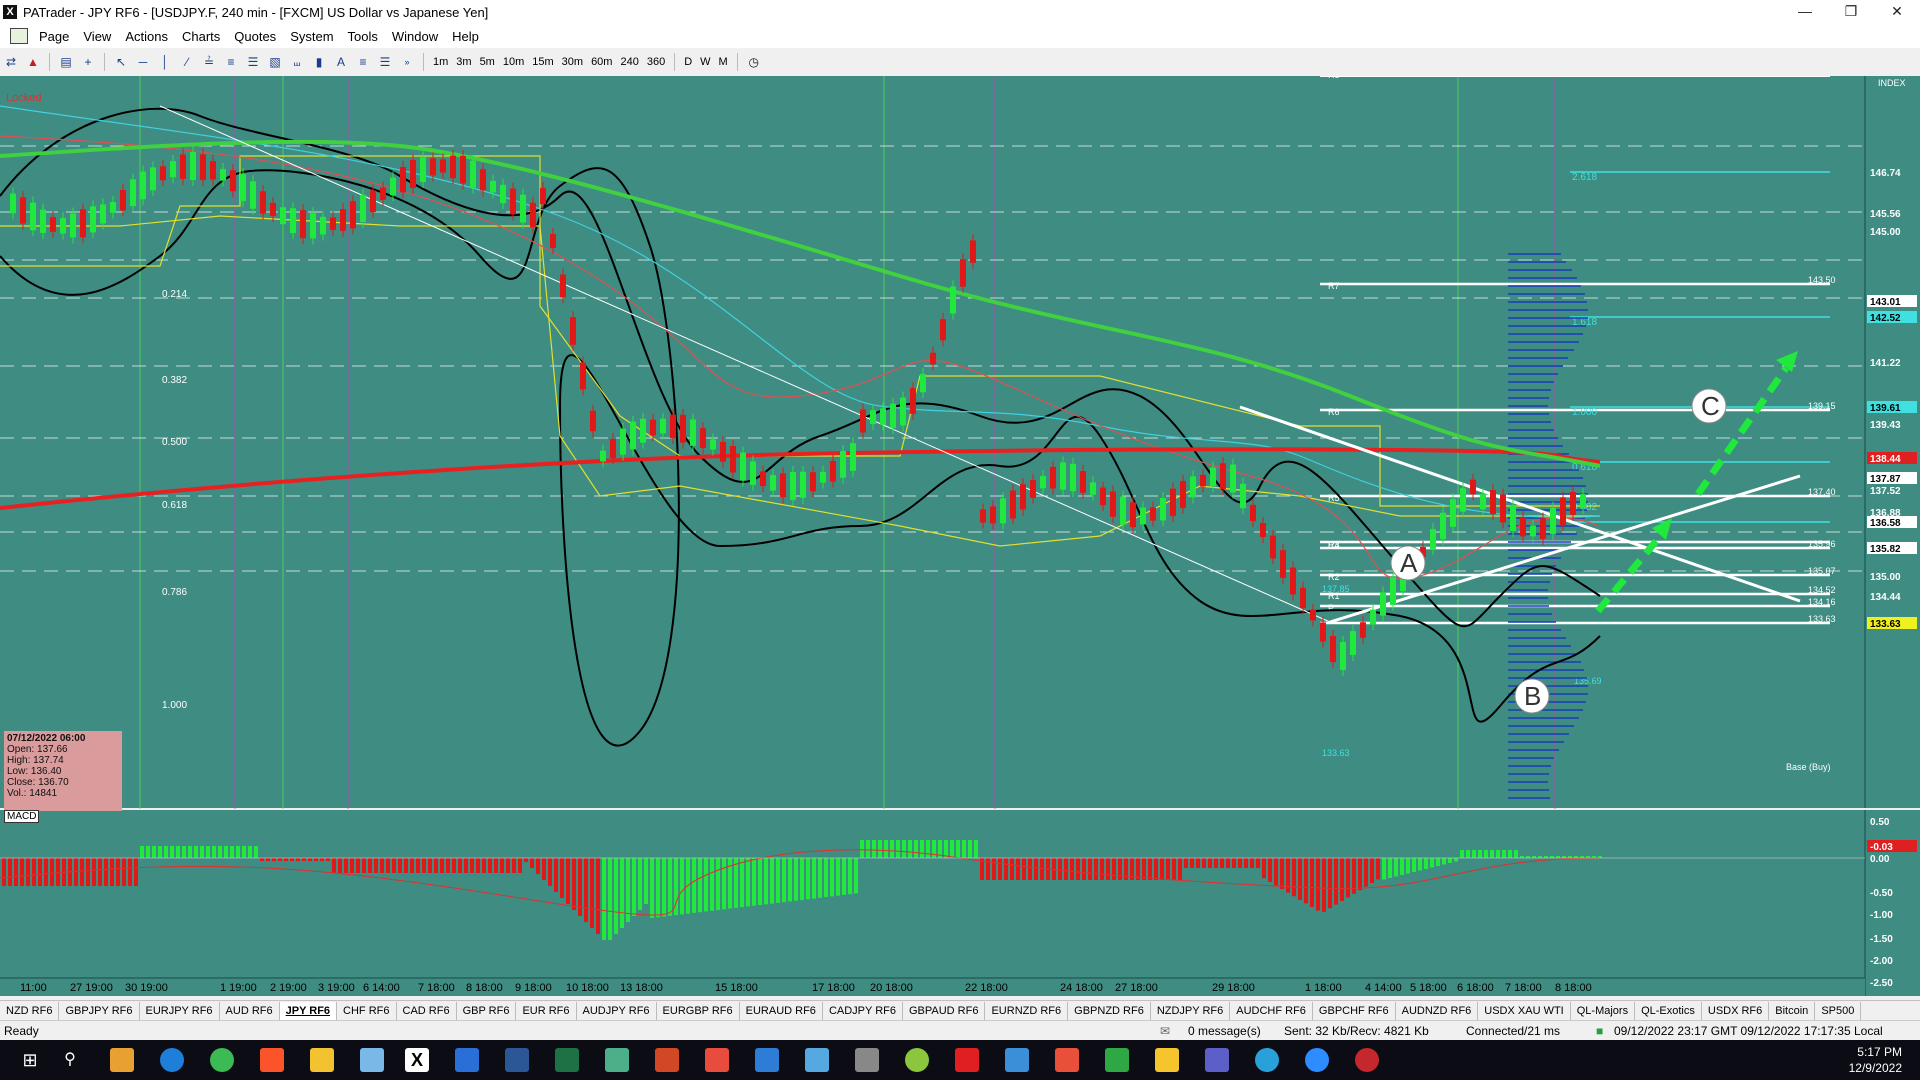 This screenshot has height=1080, width=1920. Describe the element at coordinates (367, 1011) in the screenshot. I see `tab-chf-rf6: CHF RF6` at that location.